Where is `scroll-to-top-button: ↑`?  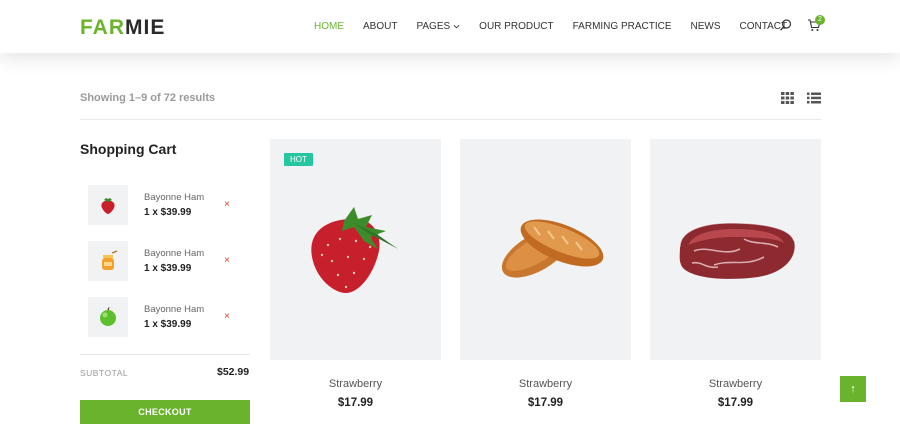
scroll-to-top-button: ↑ is located at coordinates (853, 389).